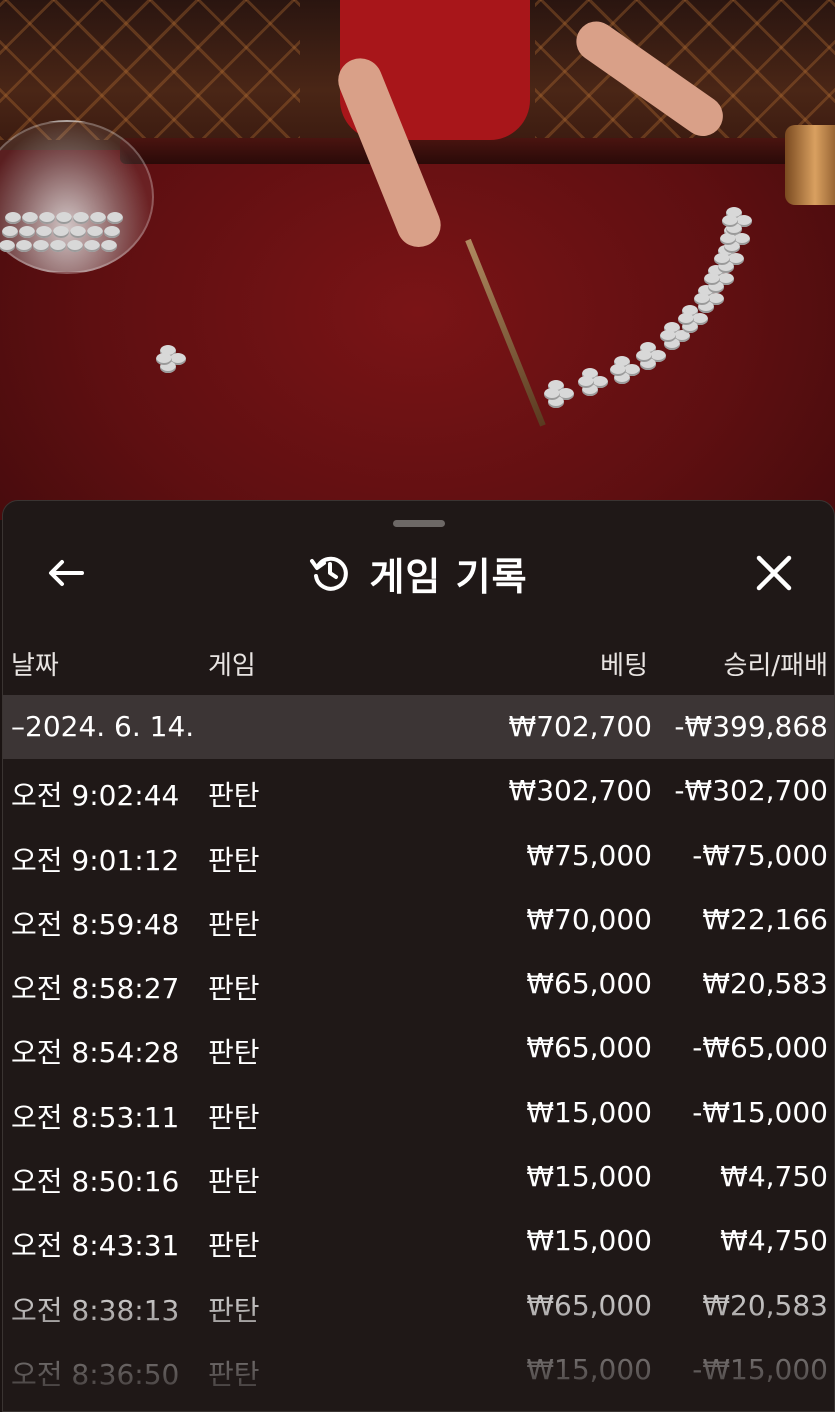  Describe the element at coordinates (460, 151) in the screenshot. I see `table-edge` at that location.